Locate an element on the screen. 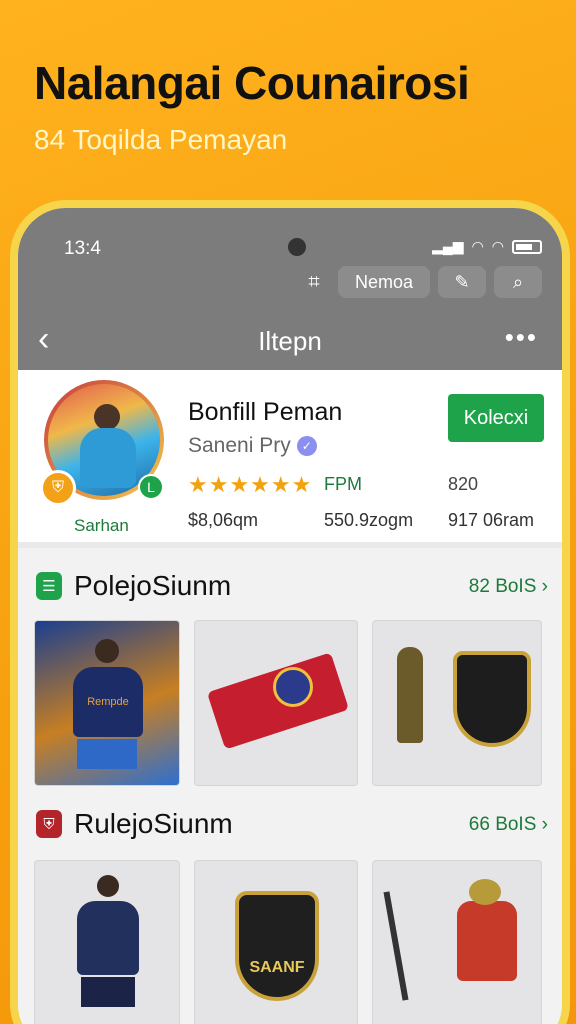 The width and height of the screenshot is (576, 1024). stat-value-1: $8,06qm is located at coordinates (223, 520).